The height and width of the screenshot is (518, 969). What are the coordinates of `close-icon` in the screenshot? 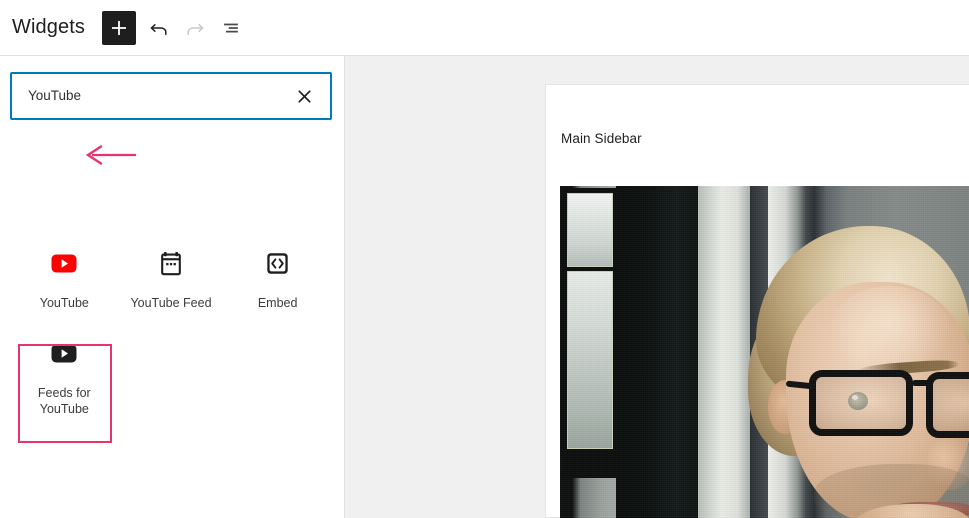 It's located at (304, 96).